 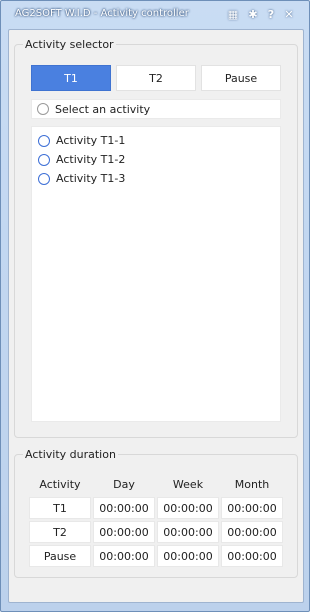 I want to click on tab-t1-label: T1, so click(x=71, y=78).